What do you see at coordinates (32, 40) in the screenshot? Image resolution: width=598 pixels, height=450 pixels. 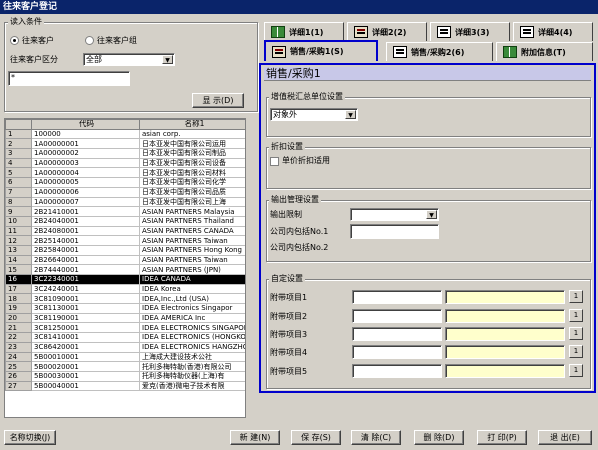 I see `radio-customer: 往来客户` at bounding box center [32, 40].